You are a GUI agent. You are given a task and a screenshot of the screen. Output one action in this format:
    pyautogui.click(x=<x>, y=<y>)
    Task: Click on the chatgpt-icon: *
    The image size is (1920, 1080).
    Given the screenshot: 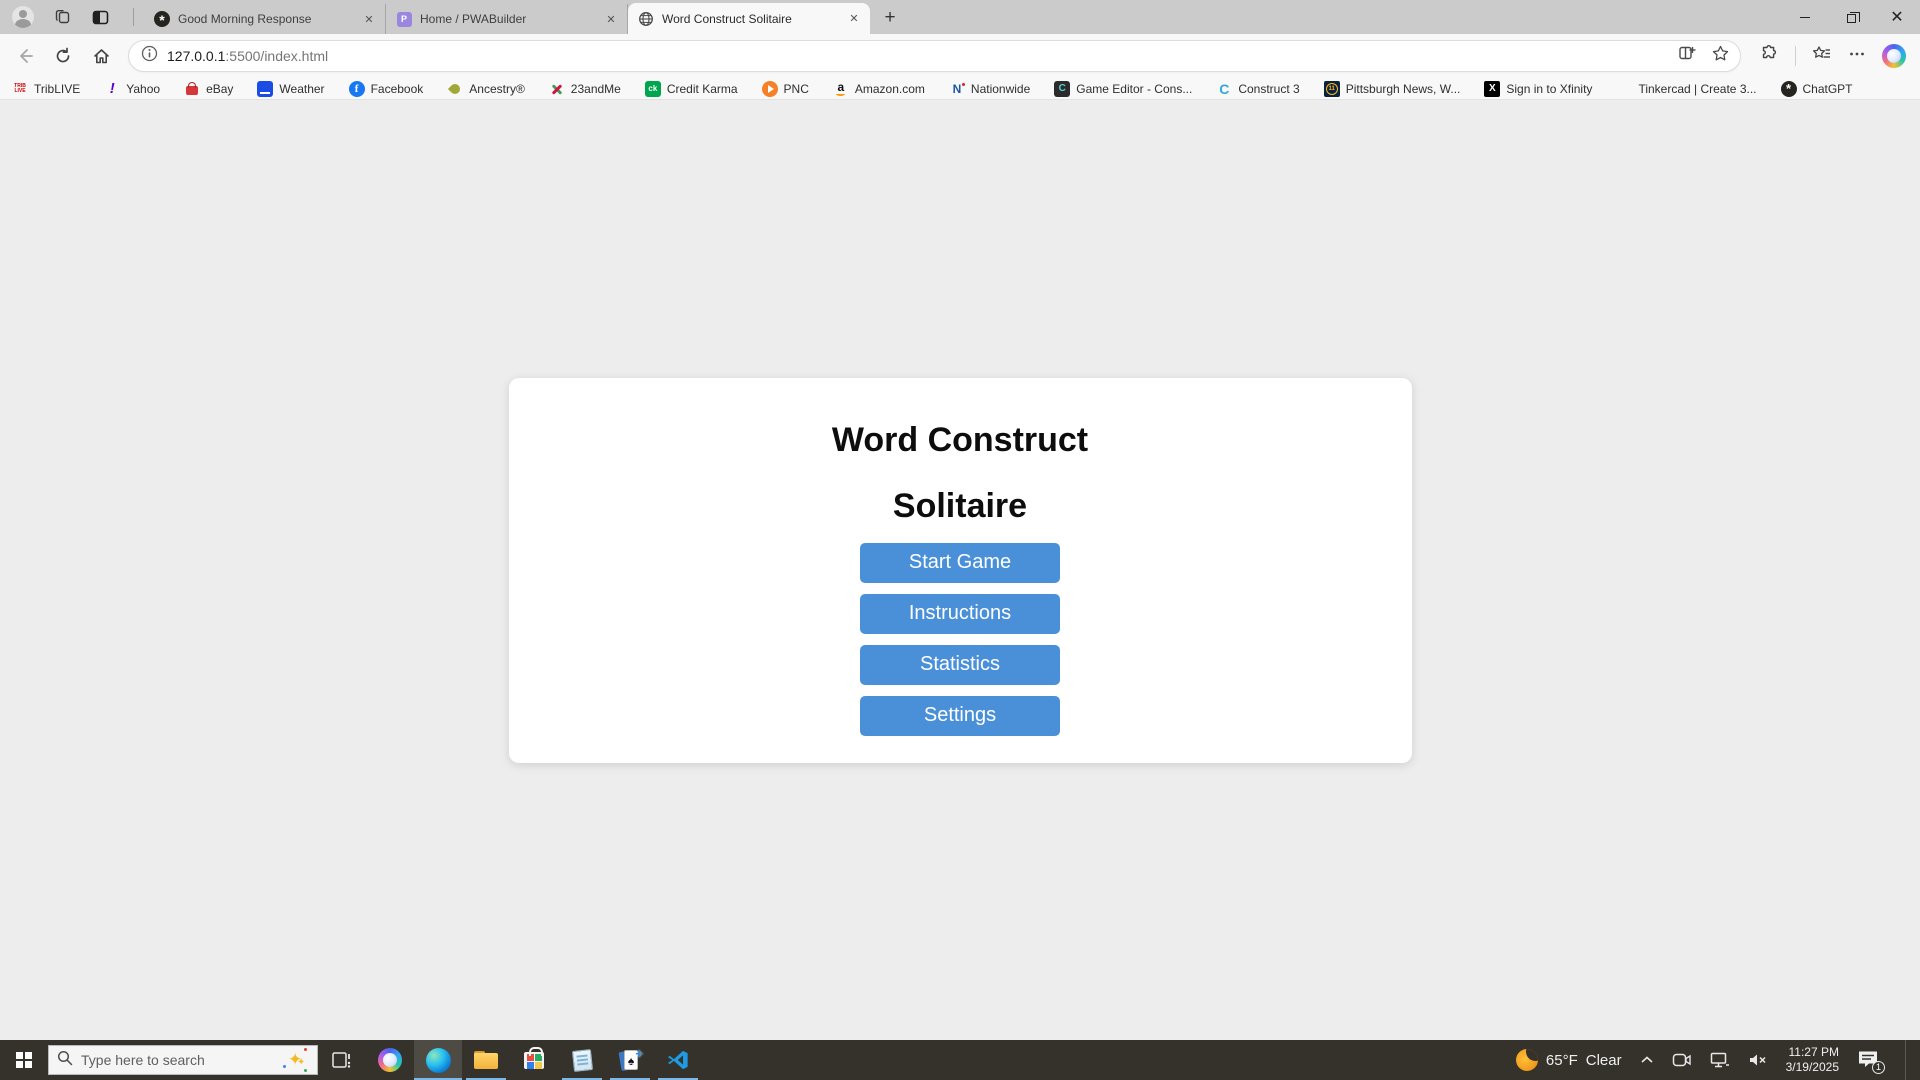 What is the action you would take?
    pyautogui.click(x=1788, y=88)
    